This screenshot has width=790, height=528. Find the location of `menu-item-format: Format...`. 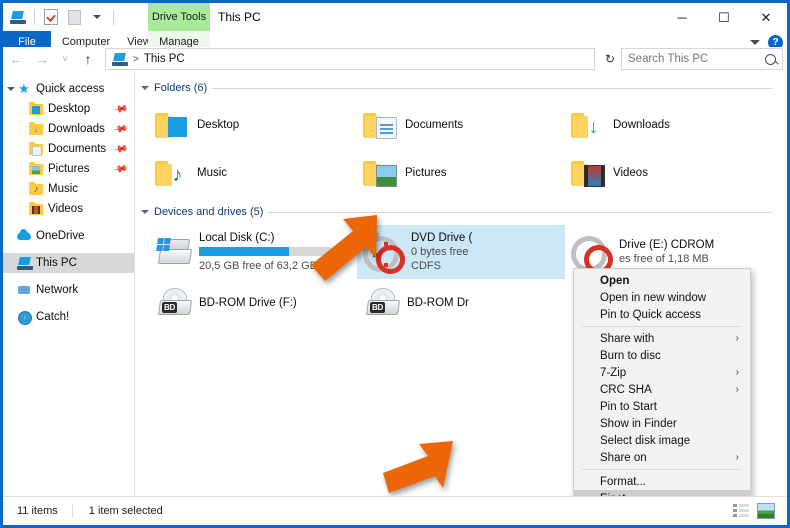

menu-item-format: Format... is located at coordinates (662, 481).